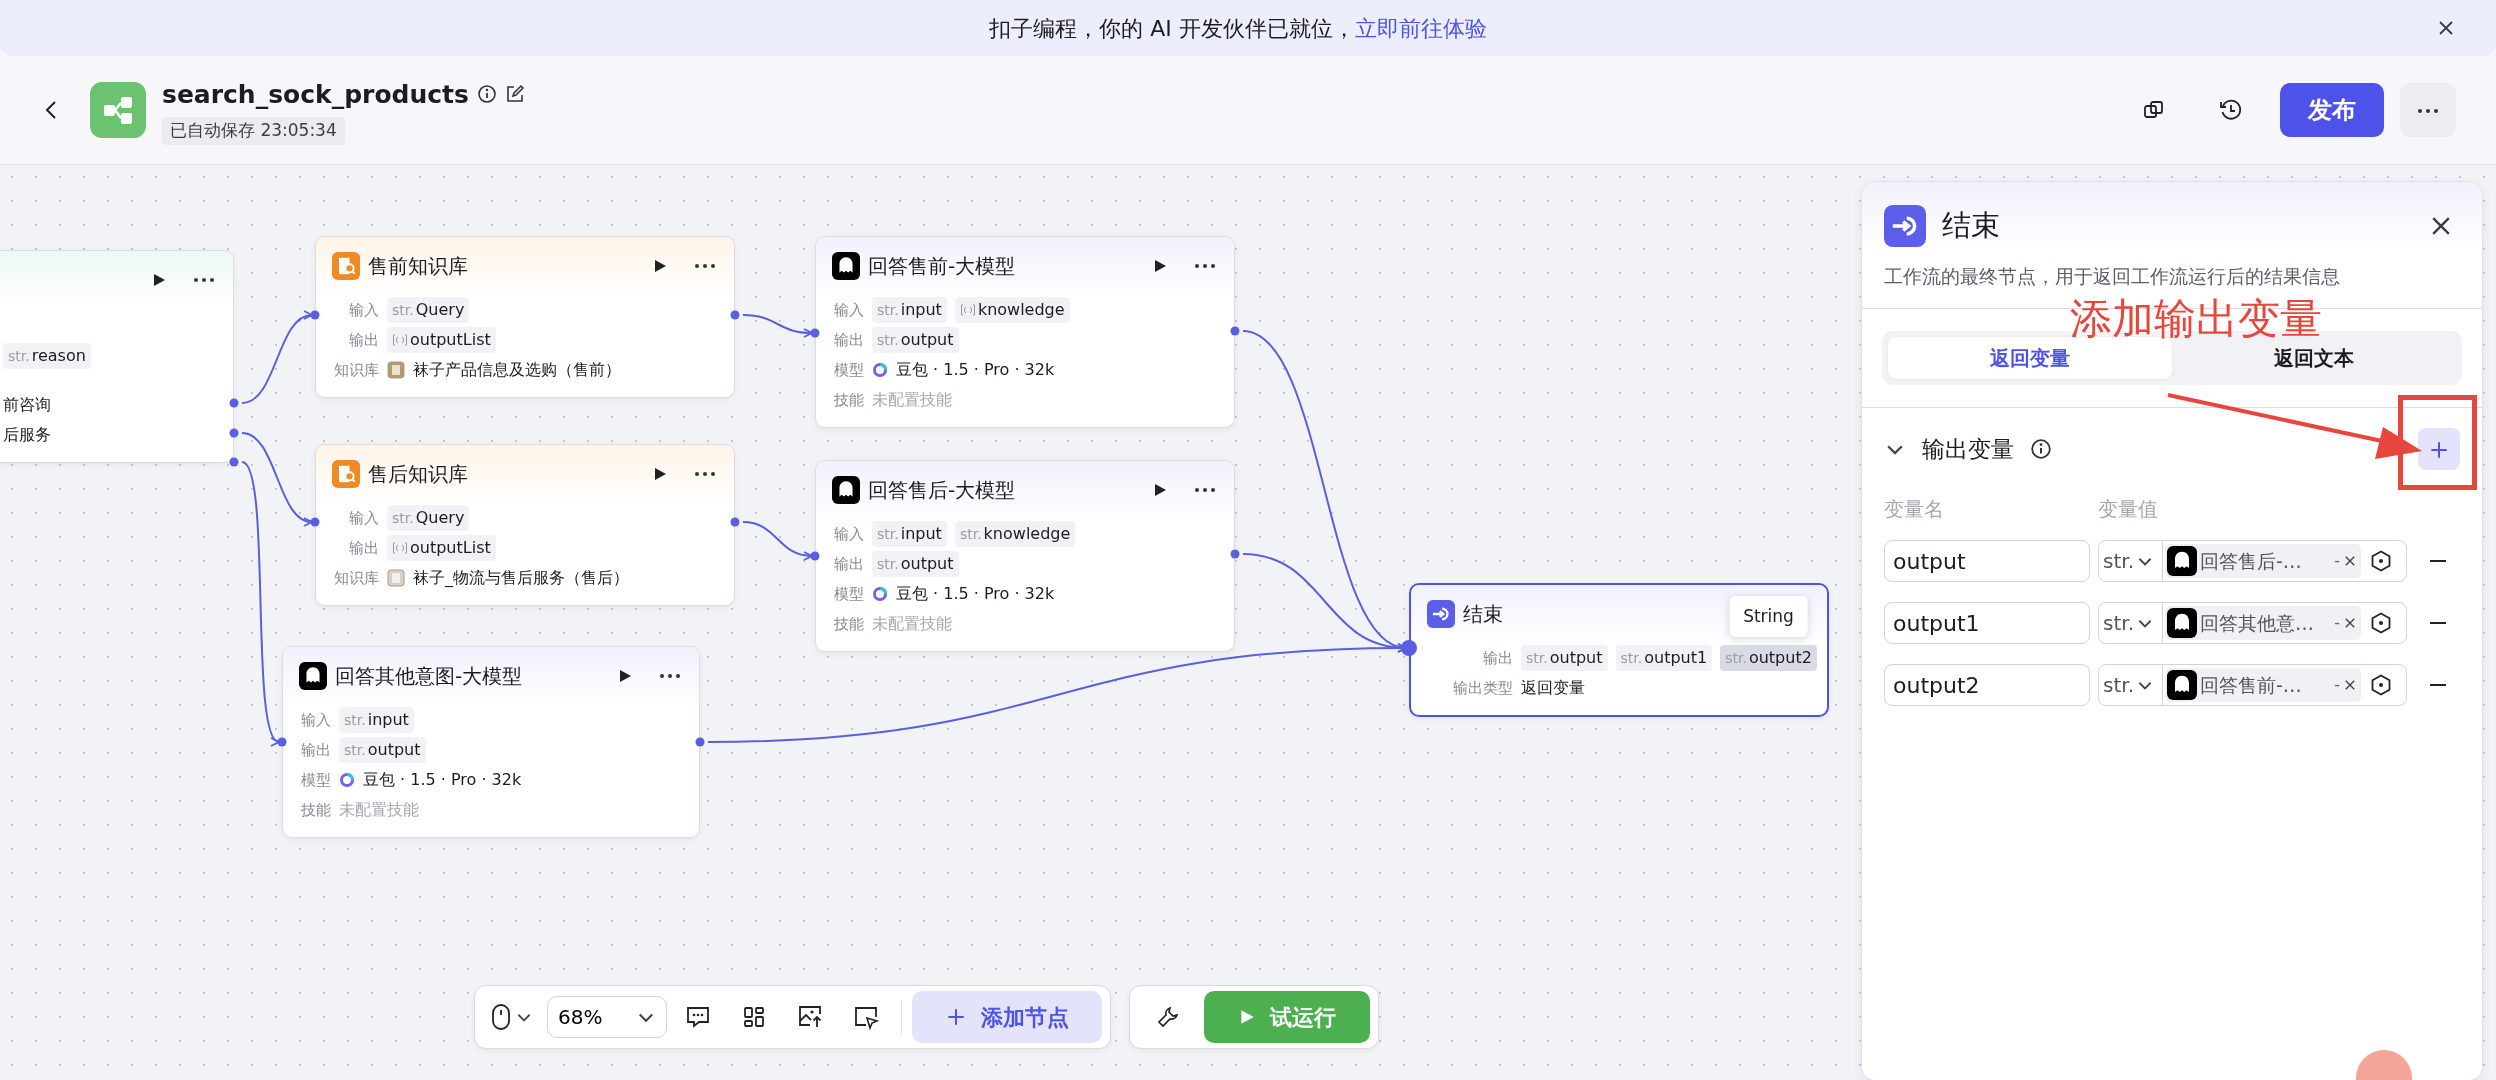 Image resolution: width=2496 pixels, height=1080 pixels. Describe the element at coordinates (912, 400) in the screenshot. I see `skill-text: 未配置技能` at that location.